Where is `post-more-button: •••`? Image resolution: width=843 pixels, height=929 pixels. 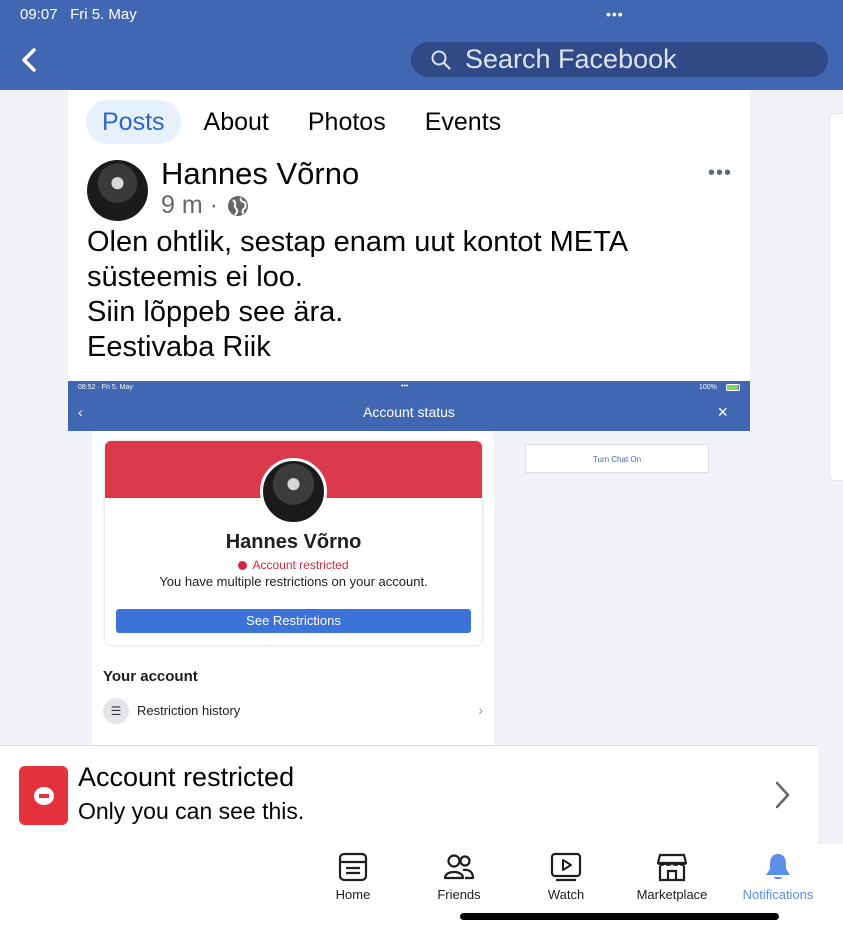
post-more-button: ••• is located at coordinates (720, 173).